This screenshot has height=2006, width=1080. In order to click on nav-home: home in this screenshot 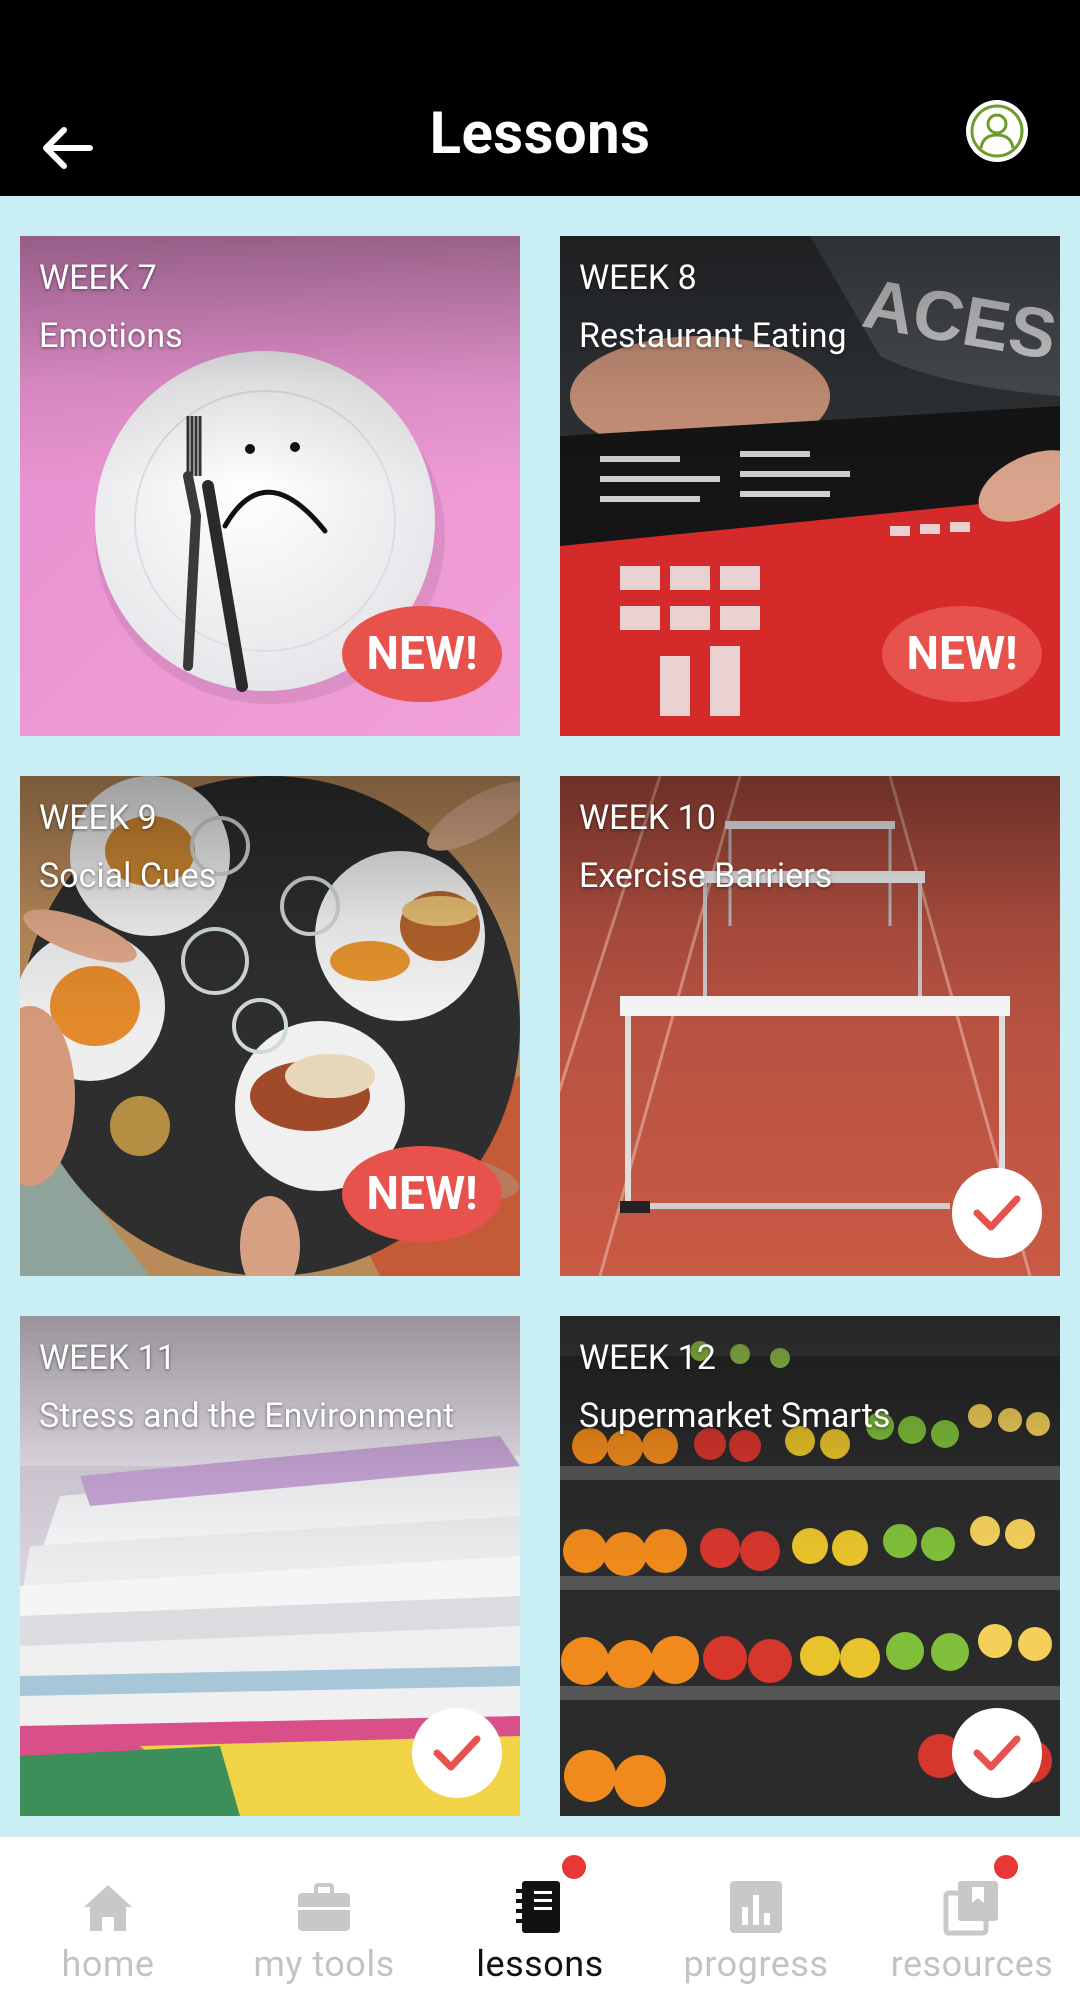, I will do `click(108, 1921)`.